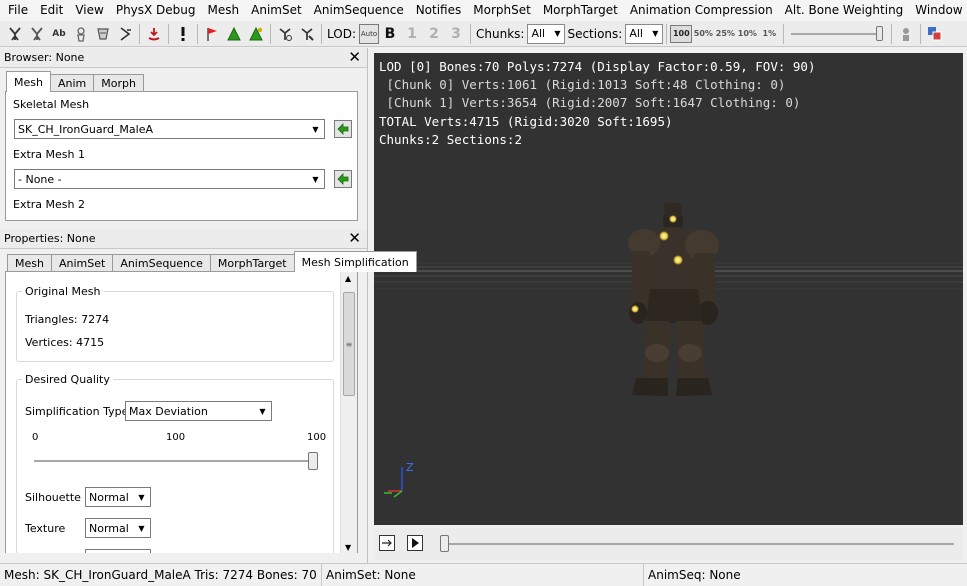 The image size is (967, 586). What do you see at coordinates (212, 34) in the screenshot?
I see `flag-icon` at bounding box center [212, 34].